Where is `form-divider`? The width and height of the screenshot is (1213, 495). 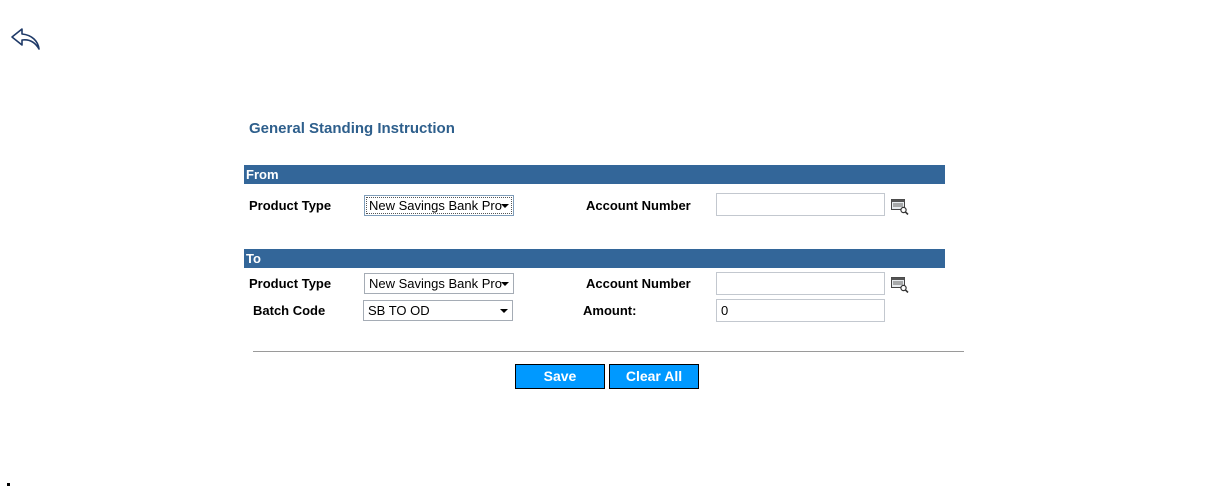 form-divider is located at coordinates (608, 351).